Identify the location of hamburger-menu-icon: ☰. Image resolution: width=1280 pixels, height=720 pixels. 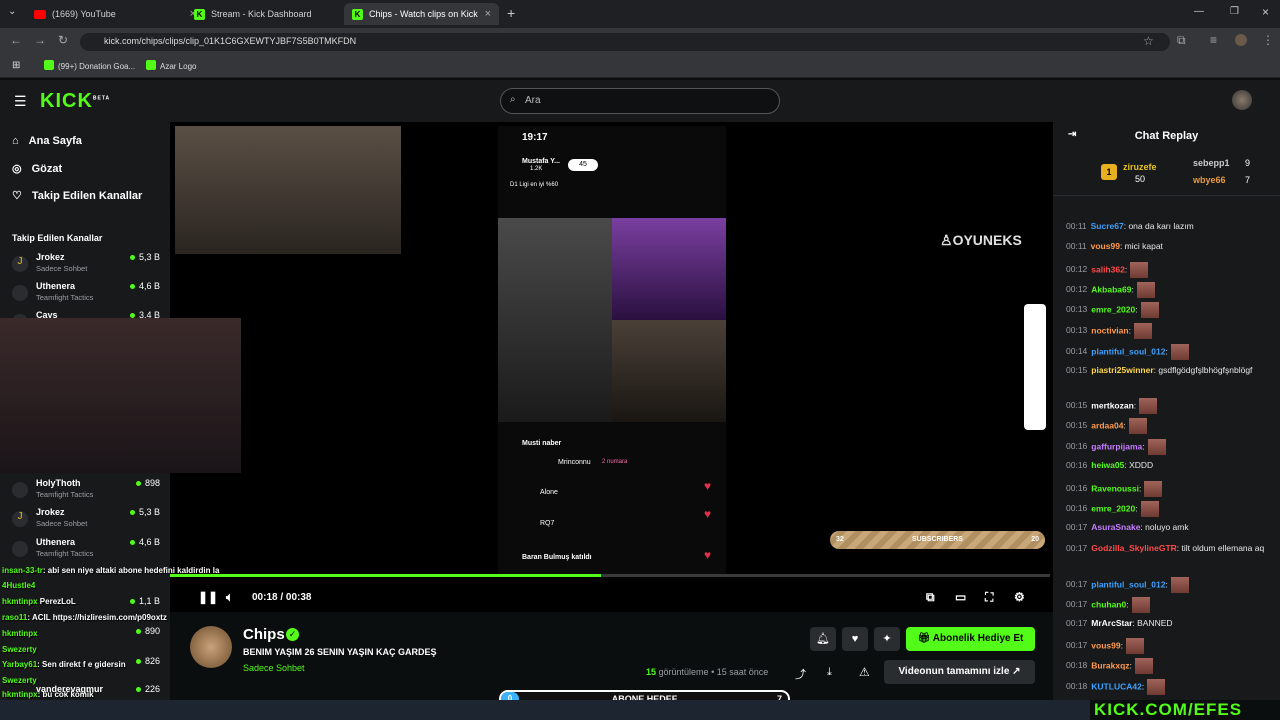
(20, 101).